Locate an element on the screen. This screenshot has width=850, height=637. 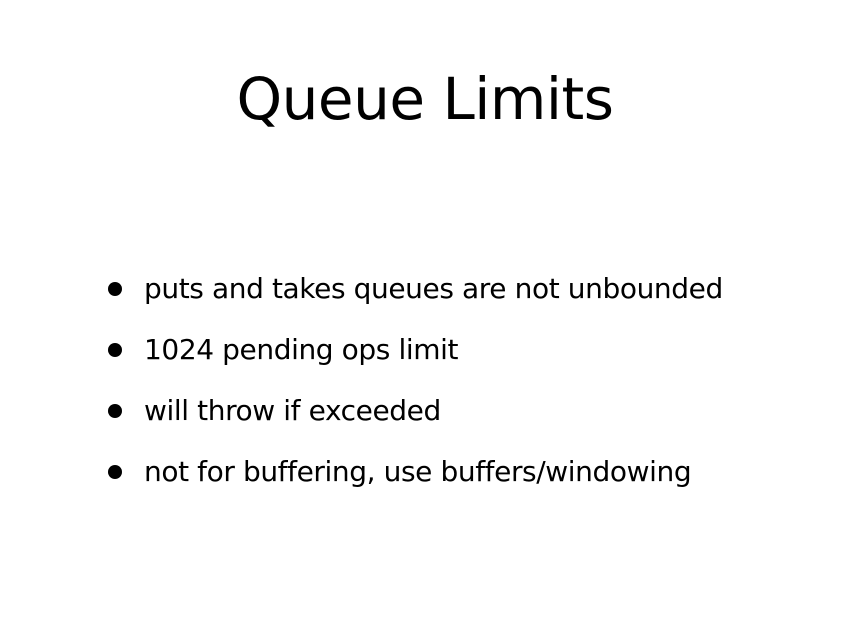
bullet-text: not for buffering, use buffers/windowing is located at coordinates (418, 471).